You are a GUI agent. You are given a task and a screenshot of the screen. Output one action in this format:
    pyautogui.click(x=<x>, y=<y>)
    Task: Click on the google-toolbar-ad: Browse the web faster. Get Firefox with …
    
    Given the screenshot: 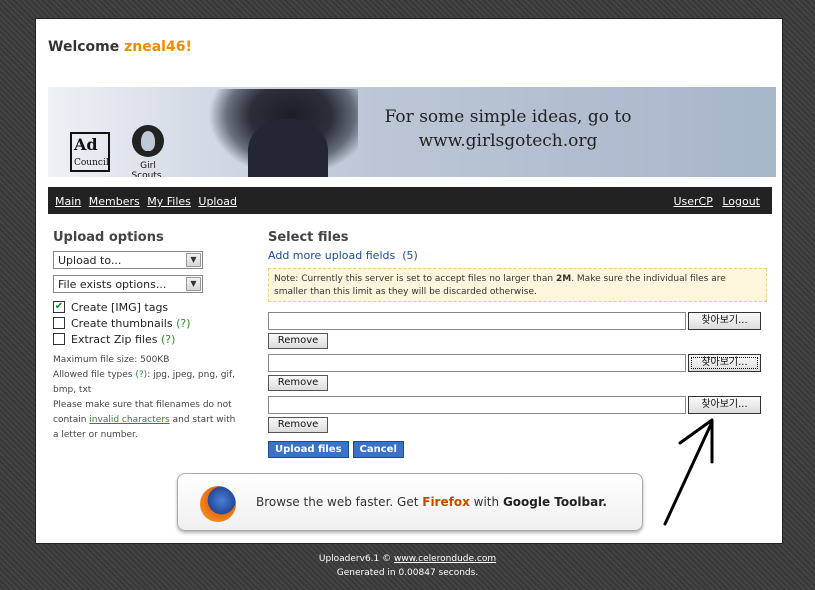 What is the action you would take?
    pyautogui.click(x=410, y=502)
    